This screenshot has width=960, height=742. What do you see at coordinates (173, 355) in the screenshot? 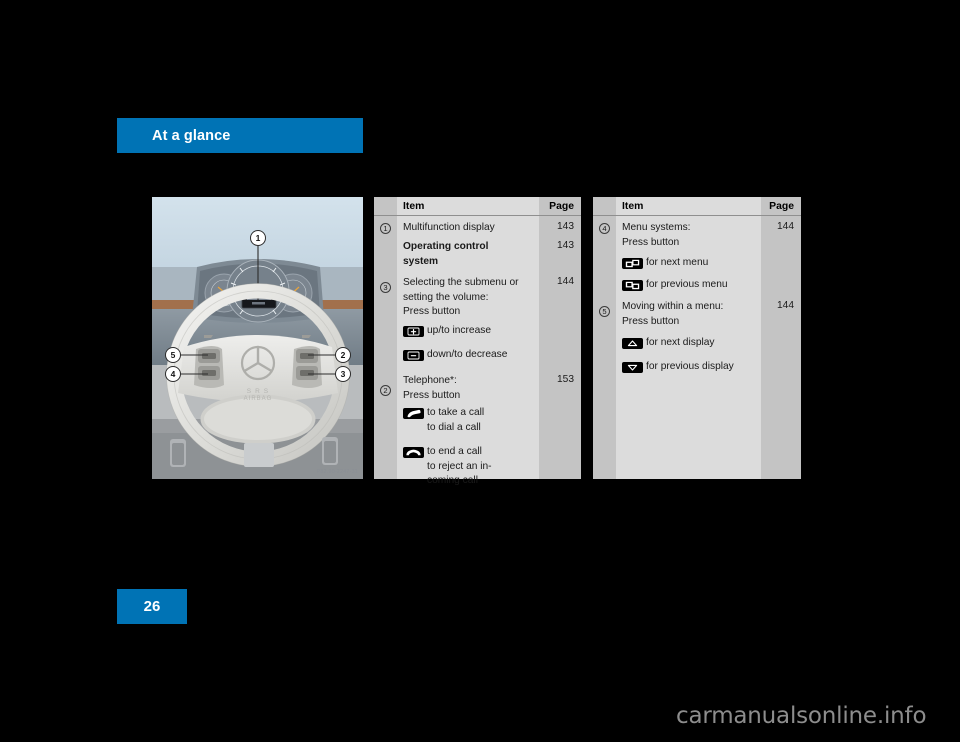
I see `svg-text: 5` at bounding box center [173, 355].